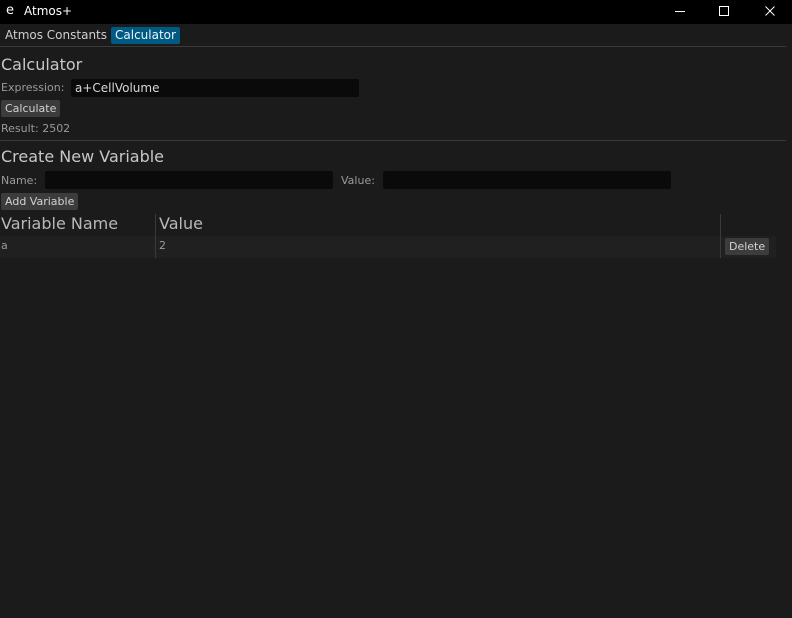 Image resolution: width=792 pixels, height=618 pixels. I want to click on calculator-heading: Calculator, so click(42, 64).